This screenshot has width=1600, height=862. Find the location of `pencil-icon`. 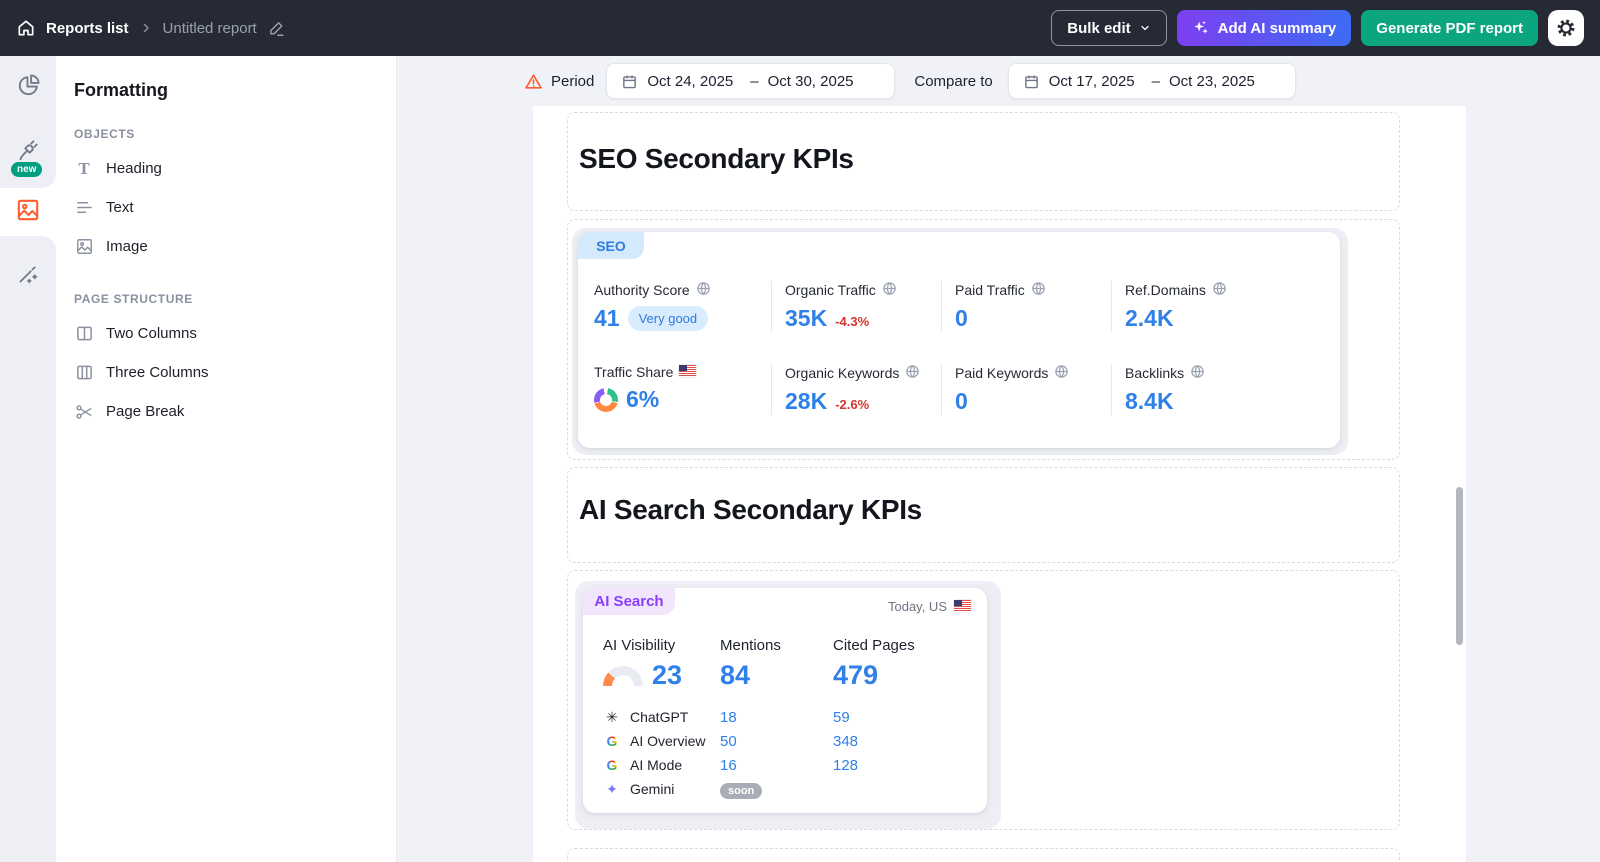

pencil-icon is located at coordinates (276, 28).